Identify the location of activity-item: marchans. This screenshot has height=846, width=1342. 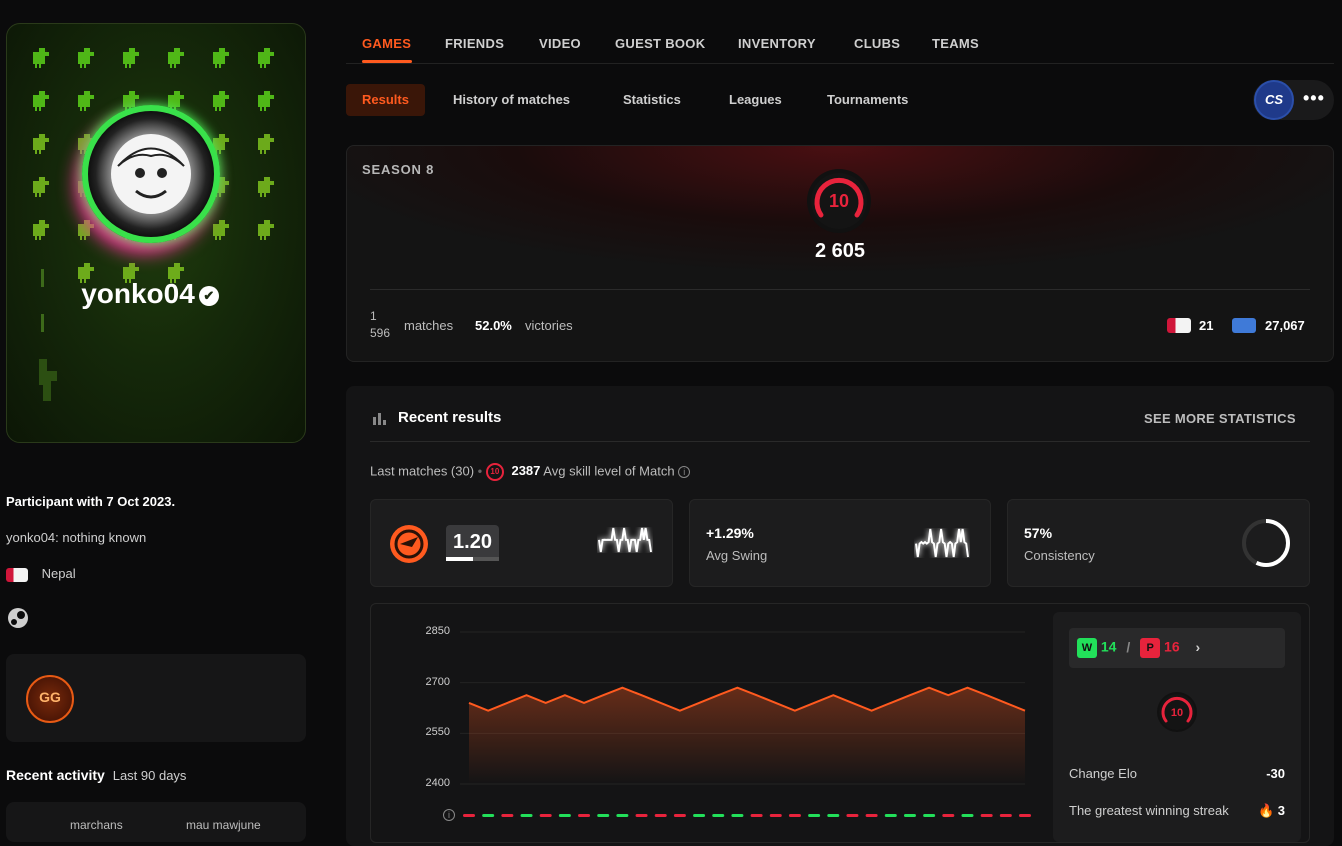
(96, 825).